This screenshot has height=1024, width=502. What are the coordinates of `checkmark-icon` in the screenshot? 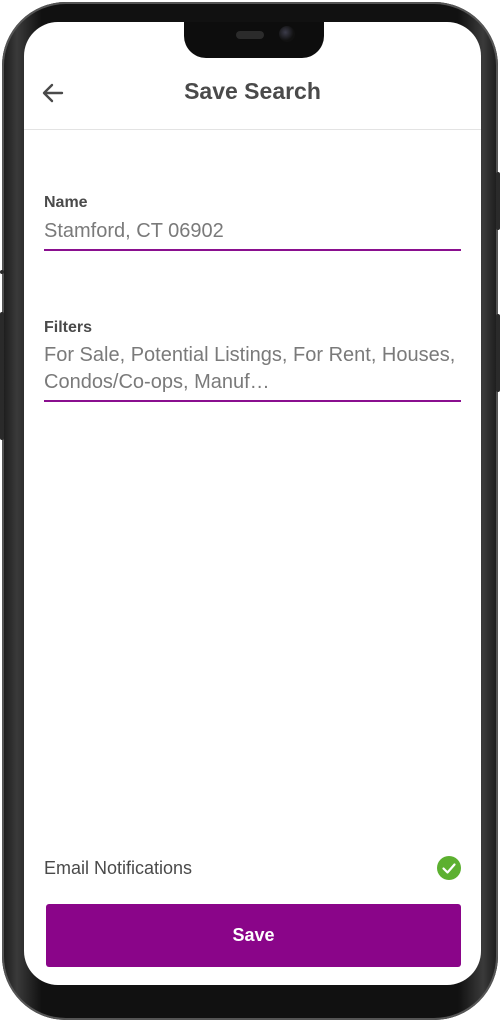 It's located at (449, 868).